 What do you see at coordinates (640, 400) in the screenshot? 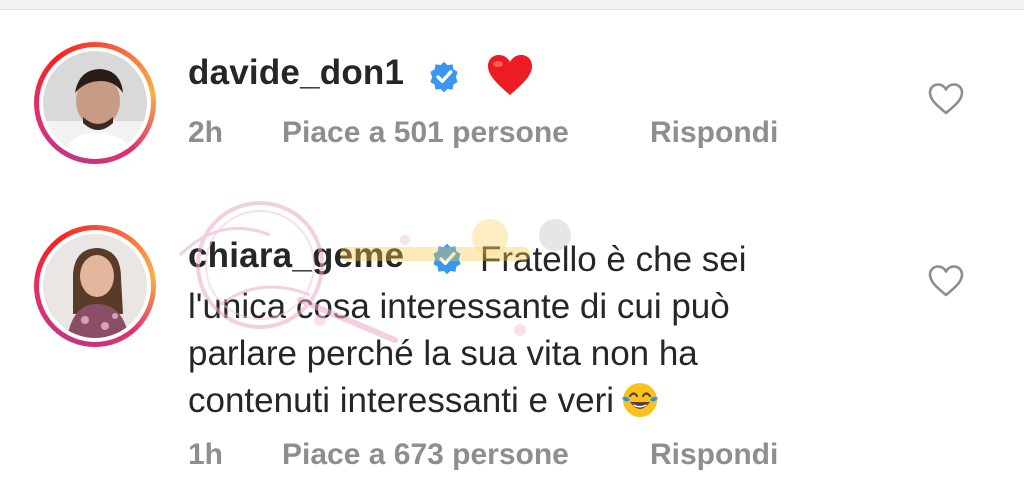
I see `face-with-tears-of-joy-emoji-icon` at bounding box center [640, 400].